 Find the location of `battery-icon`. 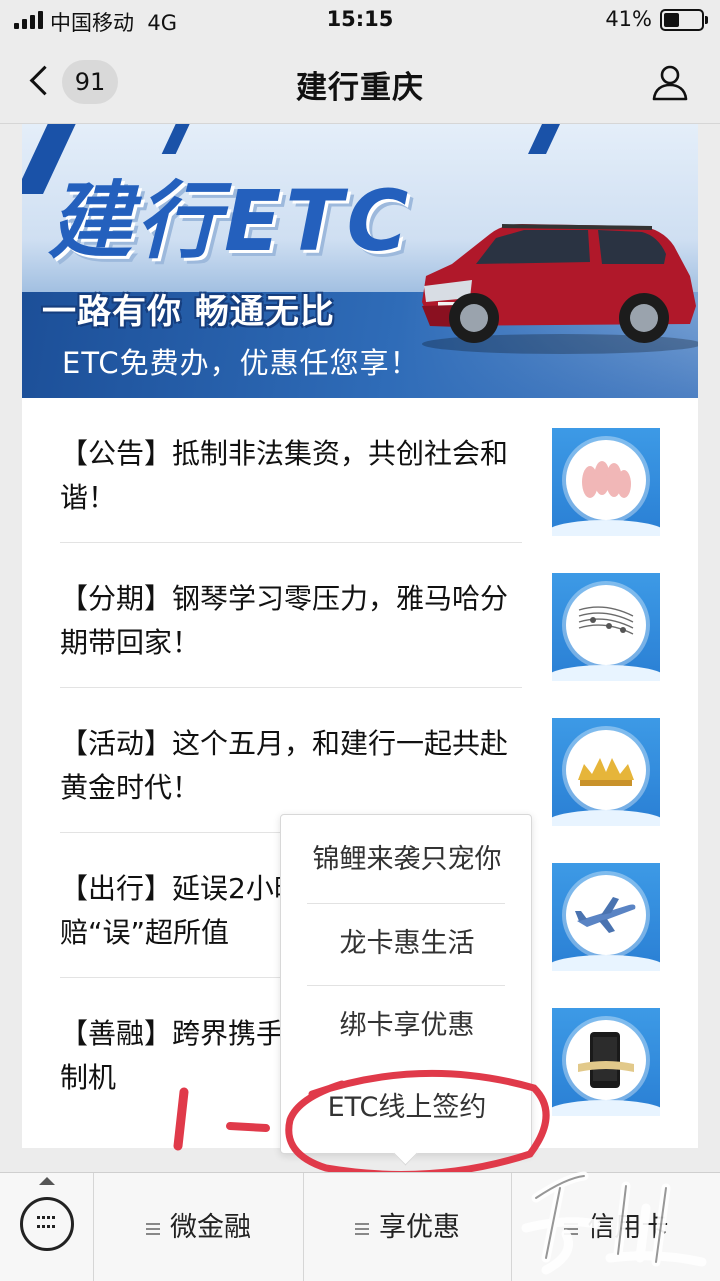

battery-icon is located at coordinates (684, 20).